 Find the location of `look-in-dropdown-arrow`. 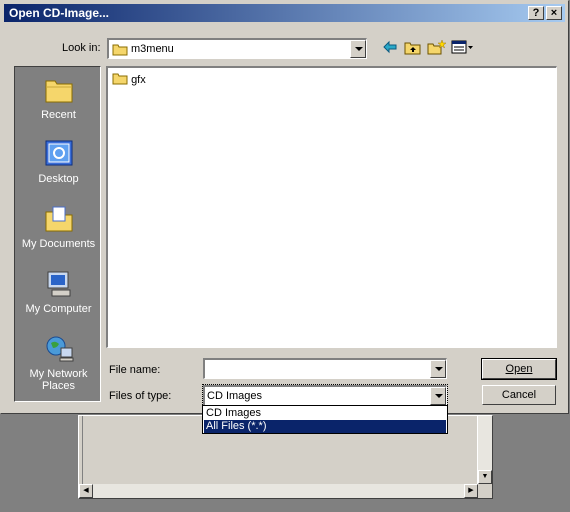

look-in-dropdown-arrow is located at coordinates (358, 49).